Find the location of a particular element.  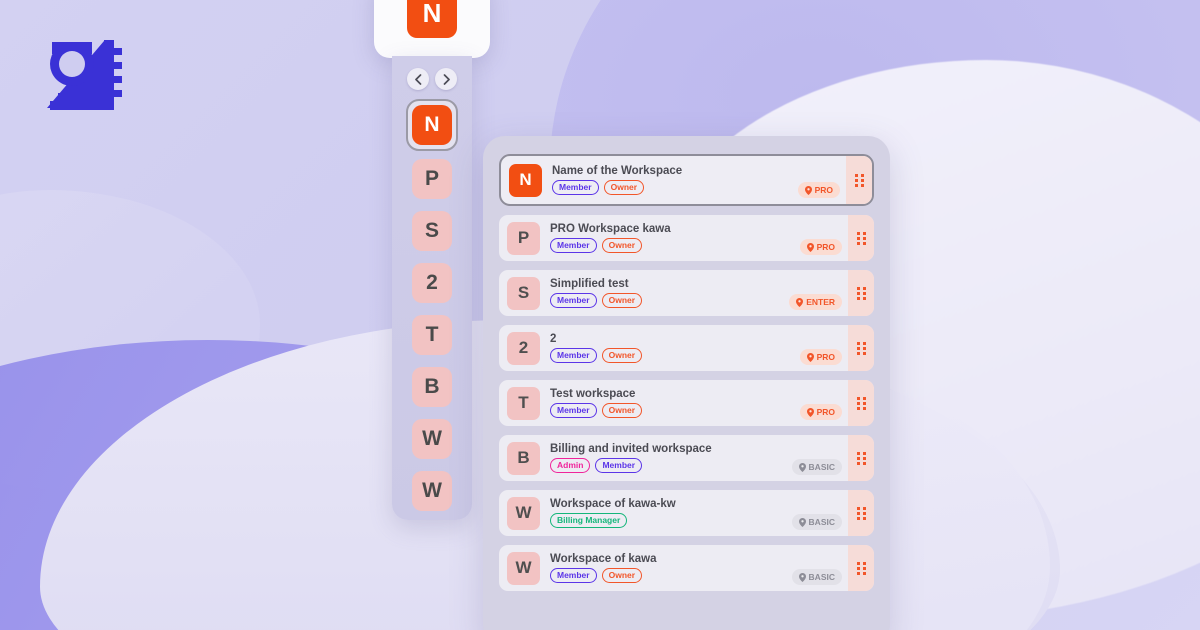

workspace-row-body: 2 Member Owner is located at coordinates (670, 348).